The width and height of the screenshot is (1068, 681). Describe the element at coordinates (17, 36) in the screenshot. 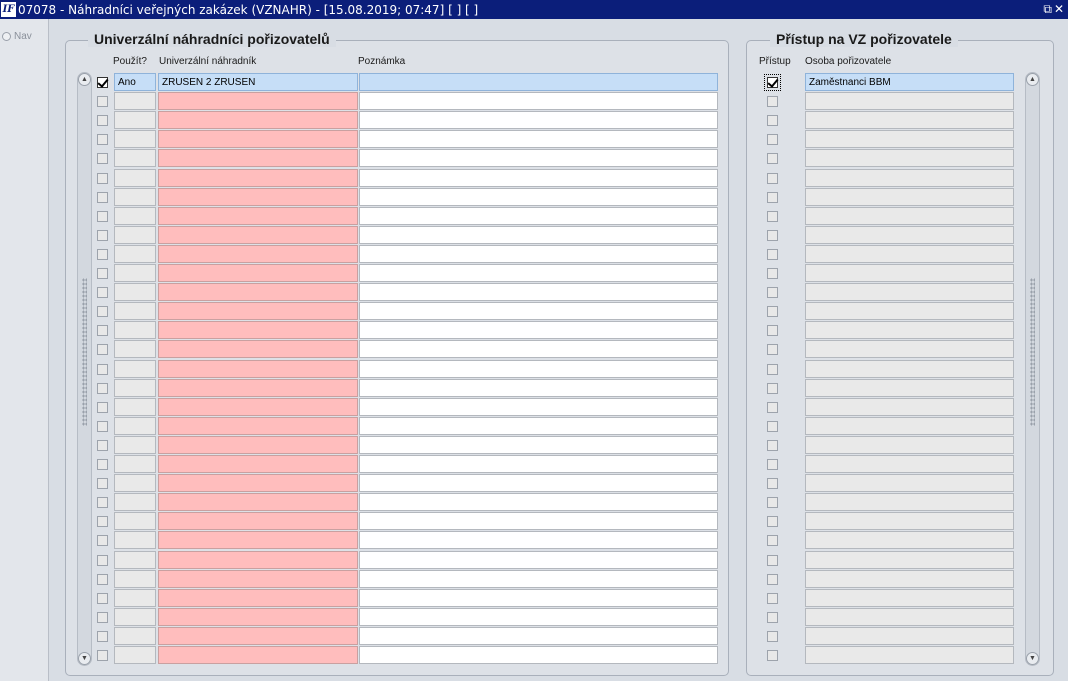

I see `nav-radio-button: Nav` at that location.